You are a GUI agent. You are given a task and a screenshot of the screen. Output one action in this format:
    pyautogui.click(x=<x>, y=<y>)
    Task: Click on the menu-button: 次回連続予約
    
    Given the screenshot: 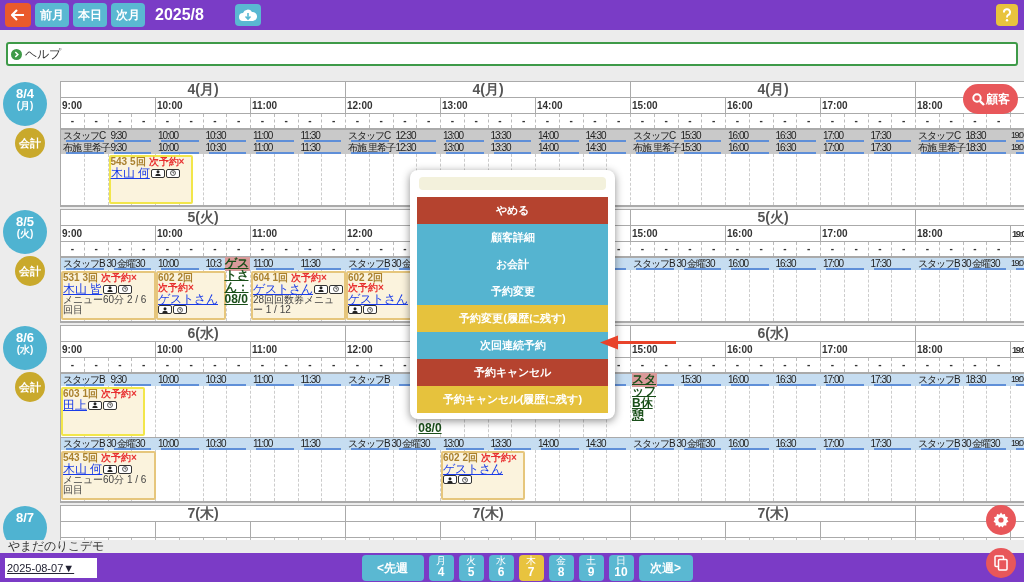 What is the action you would take?
    pyautogui.click(x=512, y=345)
    